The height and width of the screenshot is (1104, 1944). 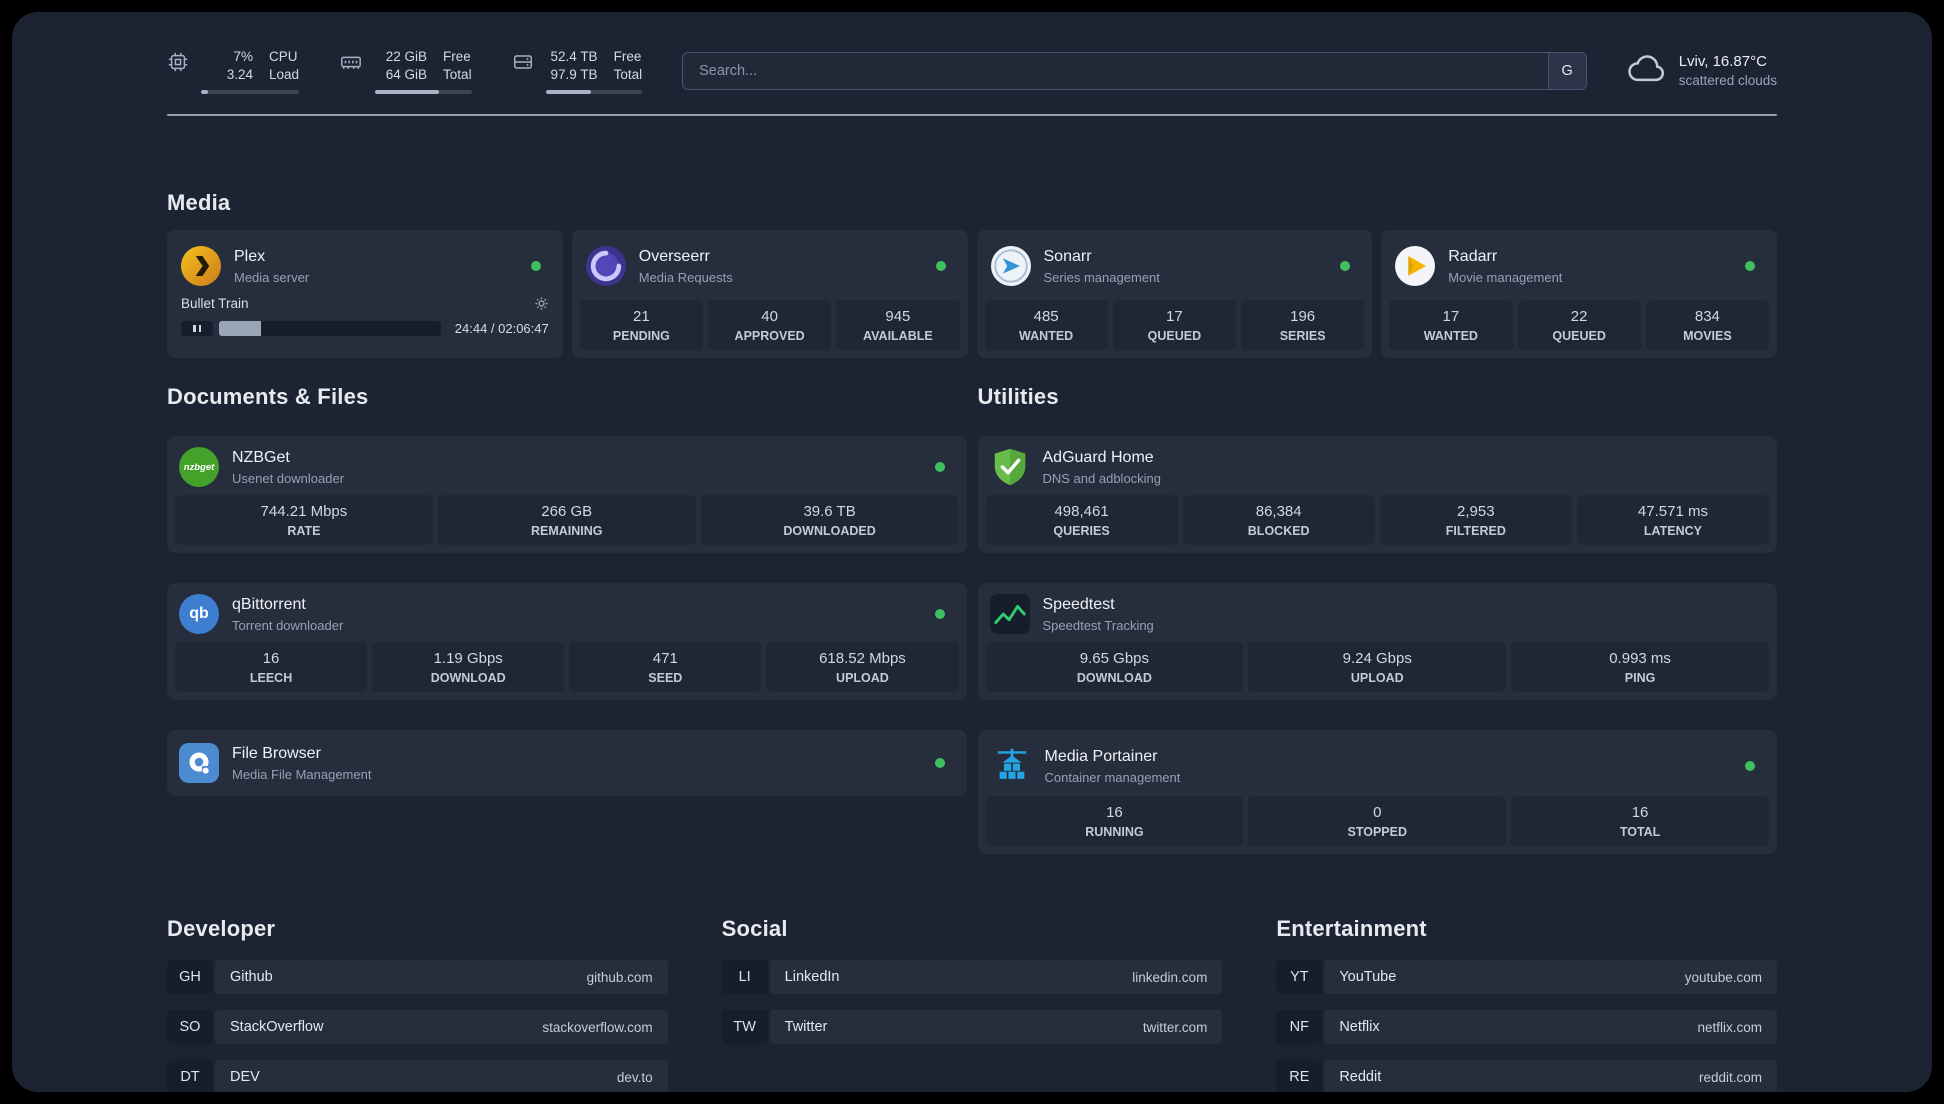 I want to click on app-desc: Torrent downloader, so click(x=288, y=625).